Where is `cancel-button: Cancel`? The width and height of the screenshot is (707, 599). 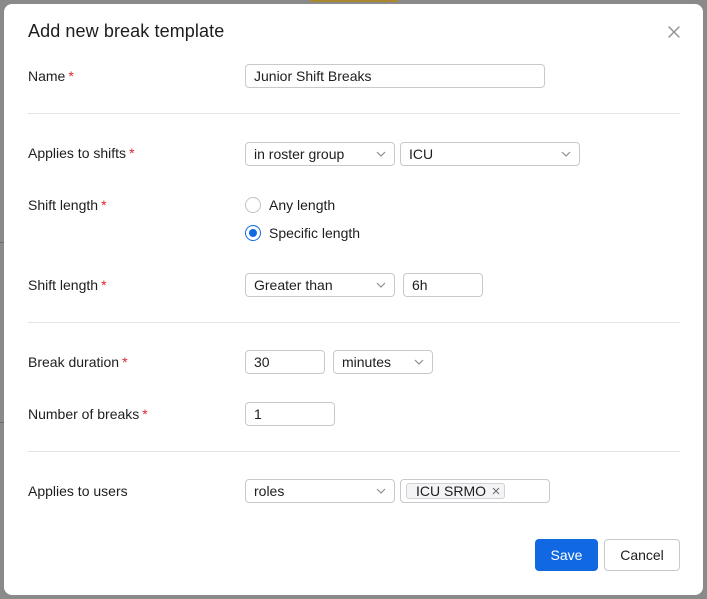 cancel-button: Cancel is located at coordinates (642, 555).